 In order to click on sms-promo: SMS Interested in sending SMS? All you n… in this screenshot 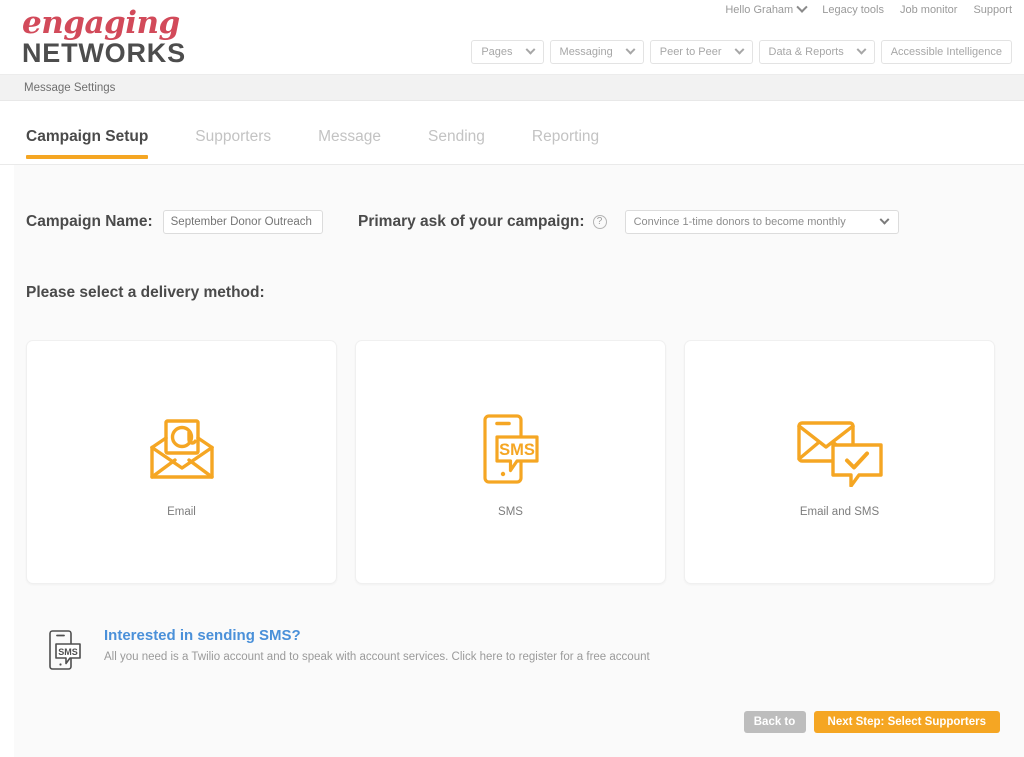, I will do `click(348, 651)`.